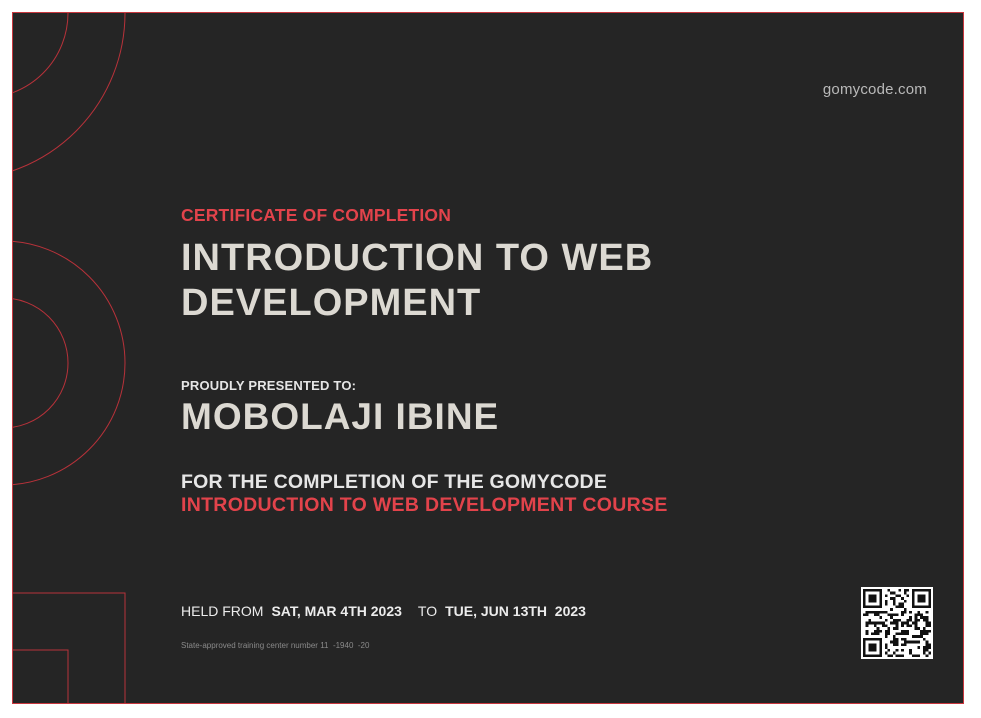  I want to click on deco-square-outer, so click(69, 647).